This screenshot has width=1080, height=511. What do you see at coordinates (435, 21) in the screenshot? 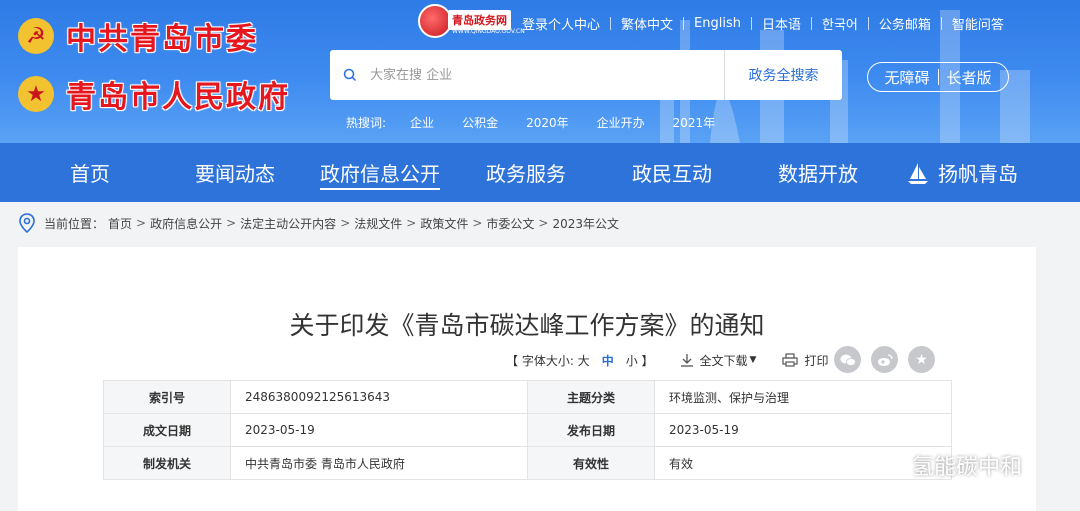
I see `globe-icon` at bounding box center [435, 21].